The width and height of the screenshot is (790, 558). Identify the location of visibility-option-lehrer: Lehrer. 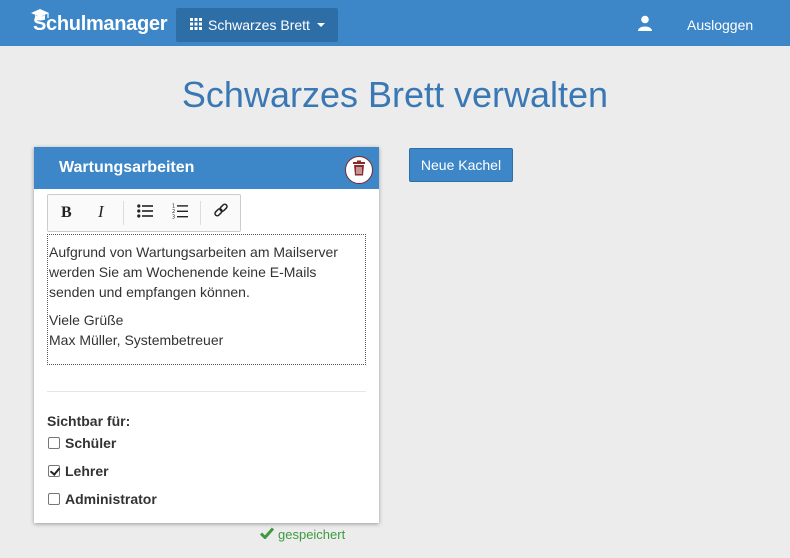
(78, 471).